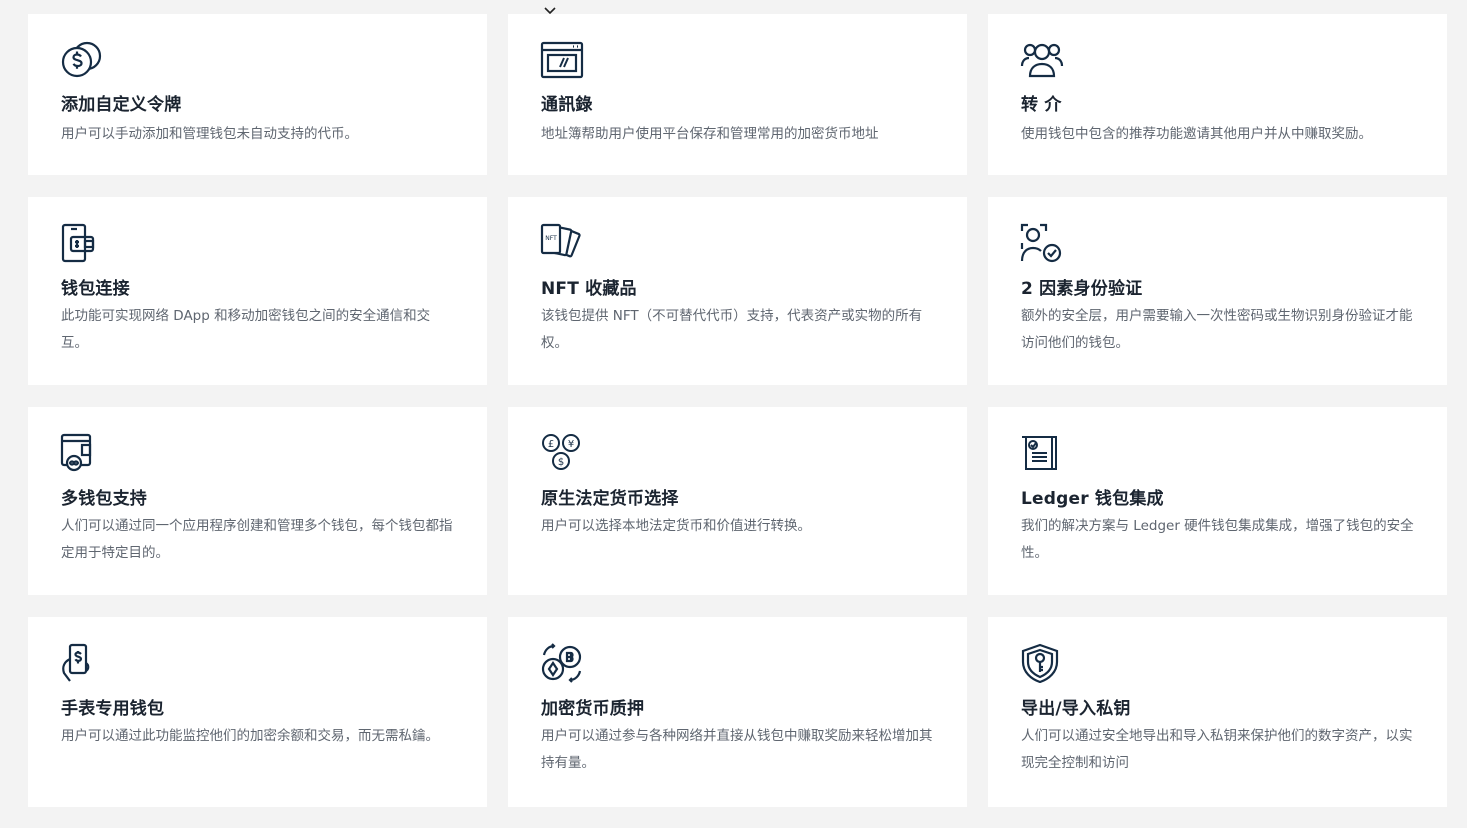 This screenshot has width=1467, height=828. I want to click on card-description: 额外的安全层，用户需要输入一次性密码或生物识别身份验证才能访问他们的钱包。, so click(1217, 329).